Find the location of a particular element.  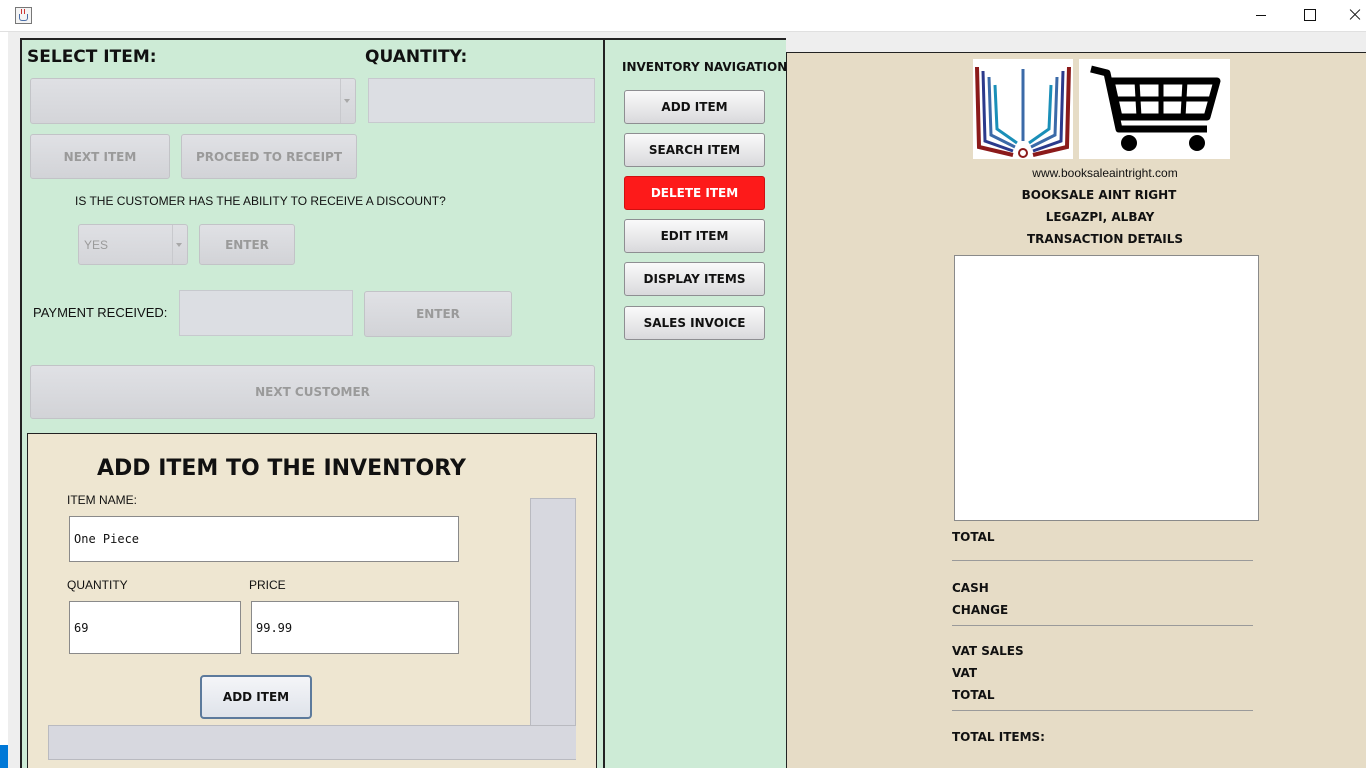

price-input: 99.99 is located at coordinates (355, 627).